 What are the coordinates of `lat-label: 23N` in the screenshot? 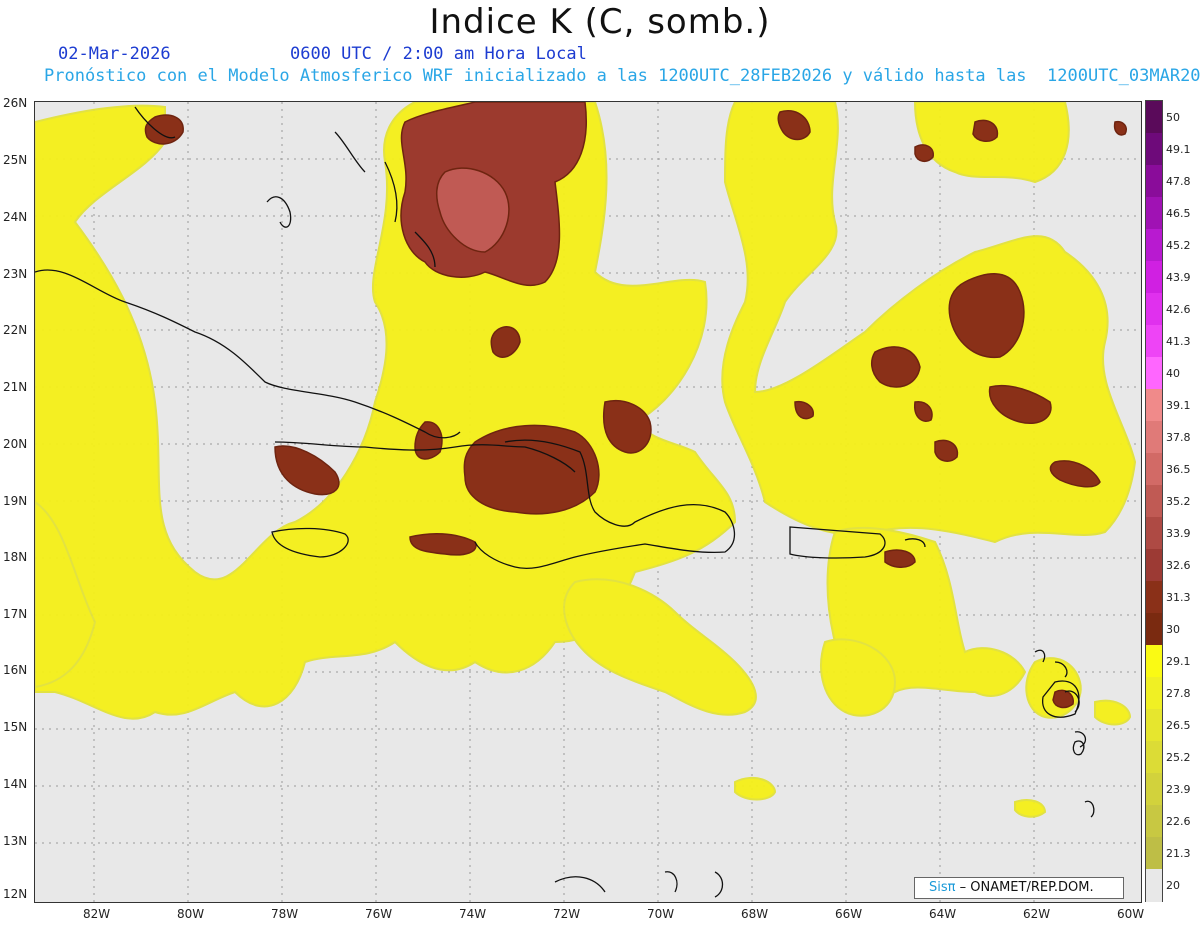 It's located at (15, 274).